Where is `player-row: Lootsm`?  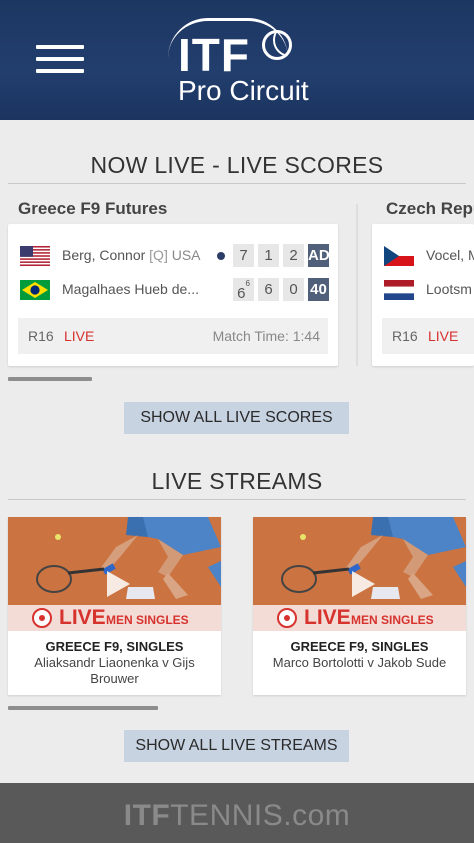
player-row: Lootsm is located at coordinates (423, 290).